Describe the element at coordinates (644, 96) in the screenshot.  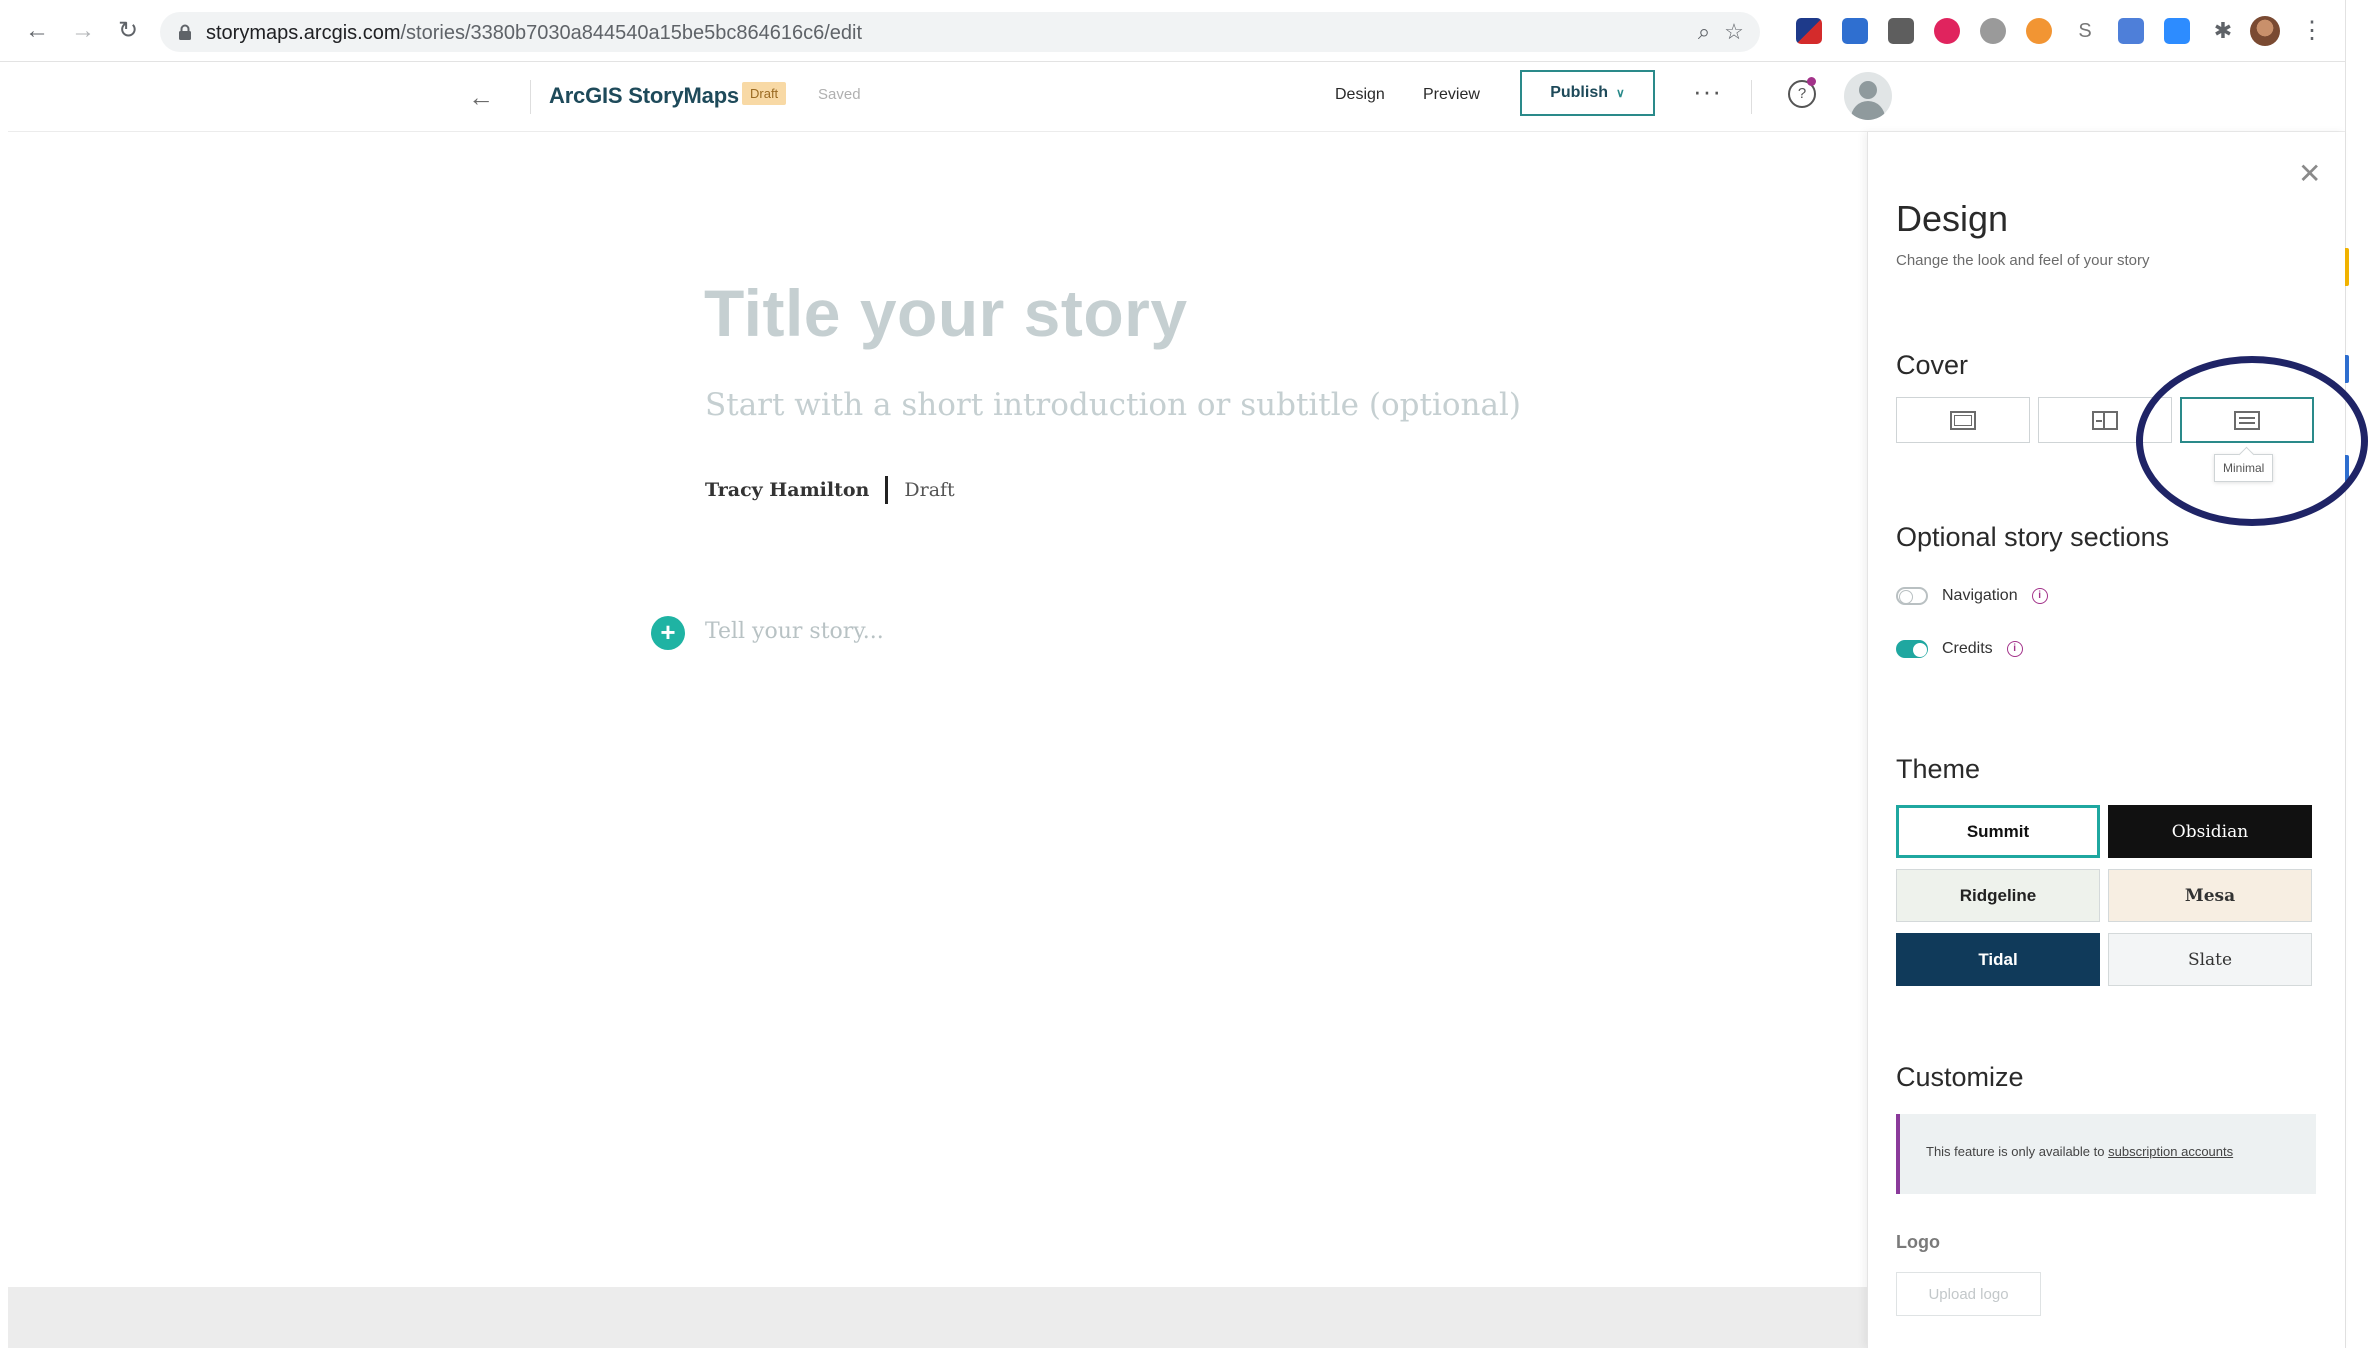
I see `brand-name: ArcGIS StoryMaps` at that location.